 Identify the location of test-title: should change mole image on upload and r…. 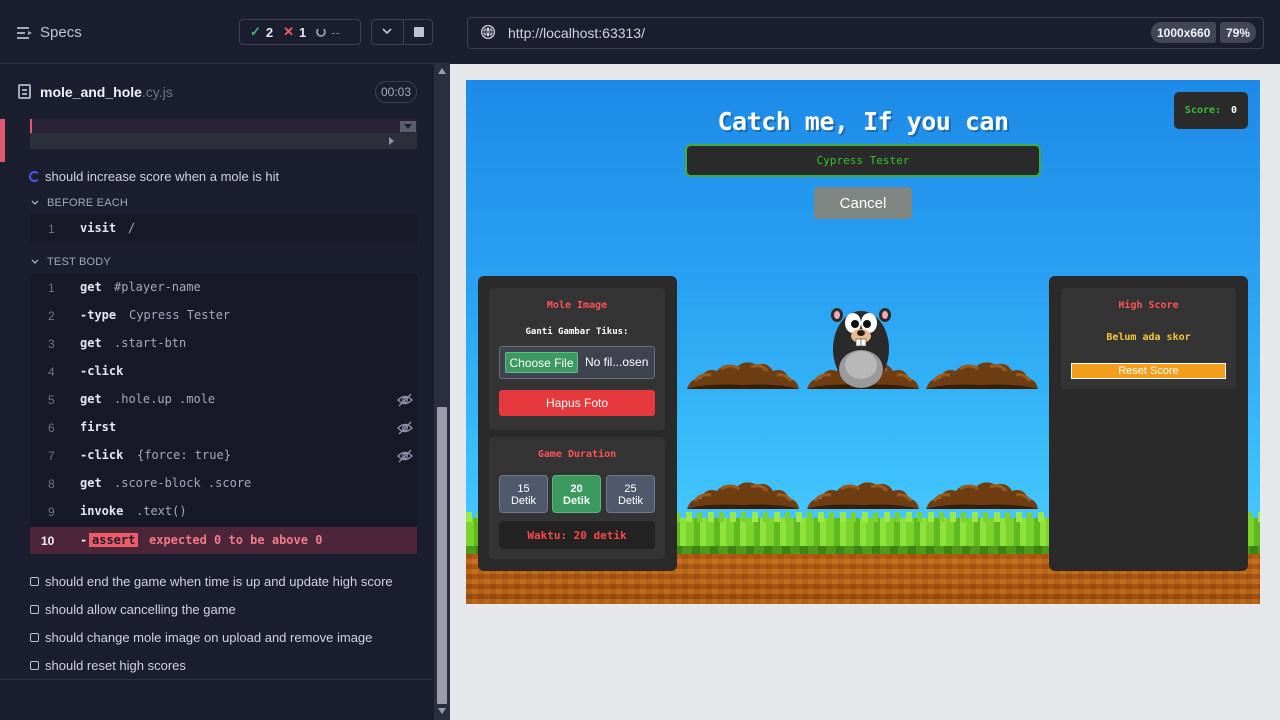
(208, 637).